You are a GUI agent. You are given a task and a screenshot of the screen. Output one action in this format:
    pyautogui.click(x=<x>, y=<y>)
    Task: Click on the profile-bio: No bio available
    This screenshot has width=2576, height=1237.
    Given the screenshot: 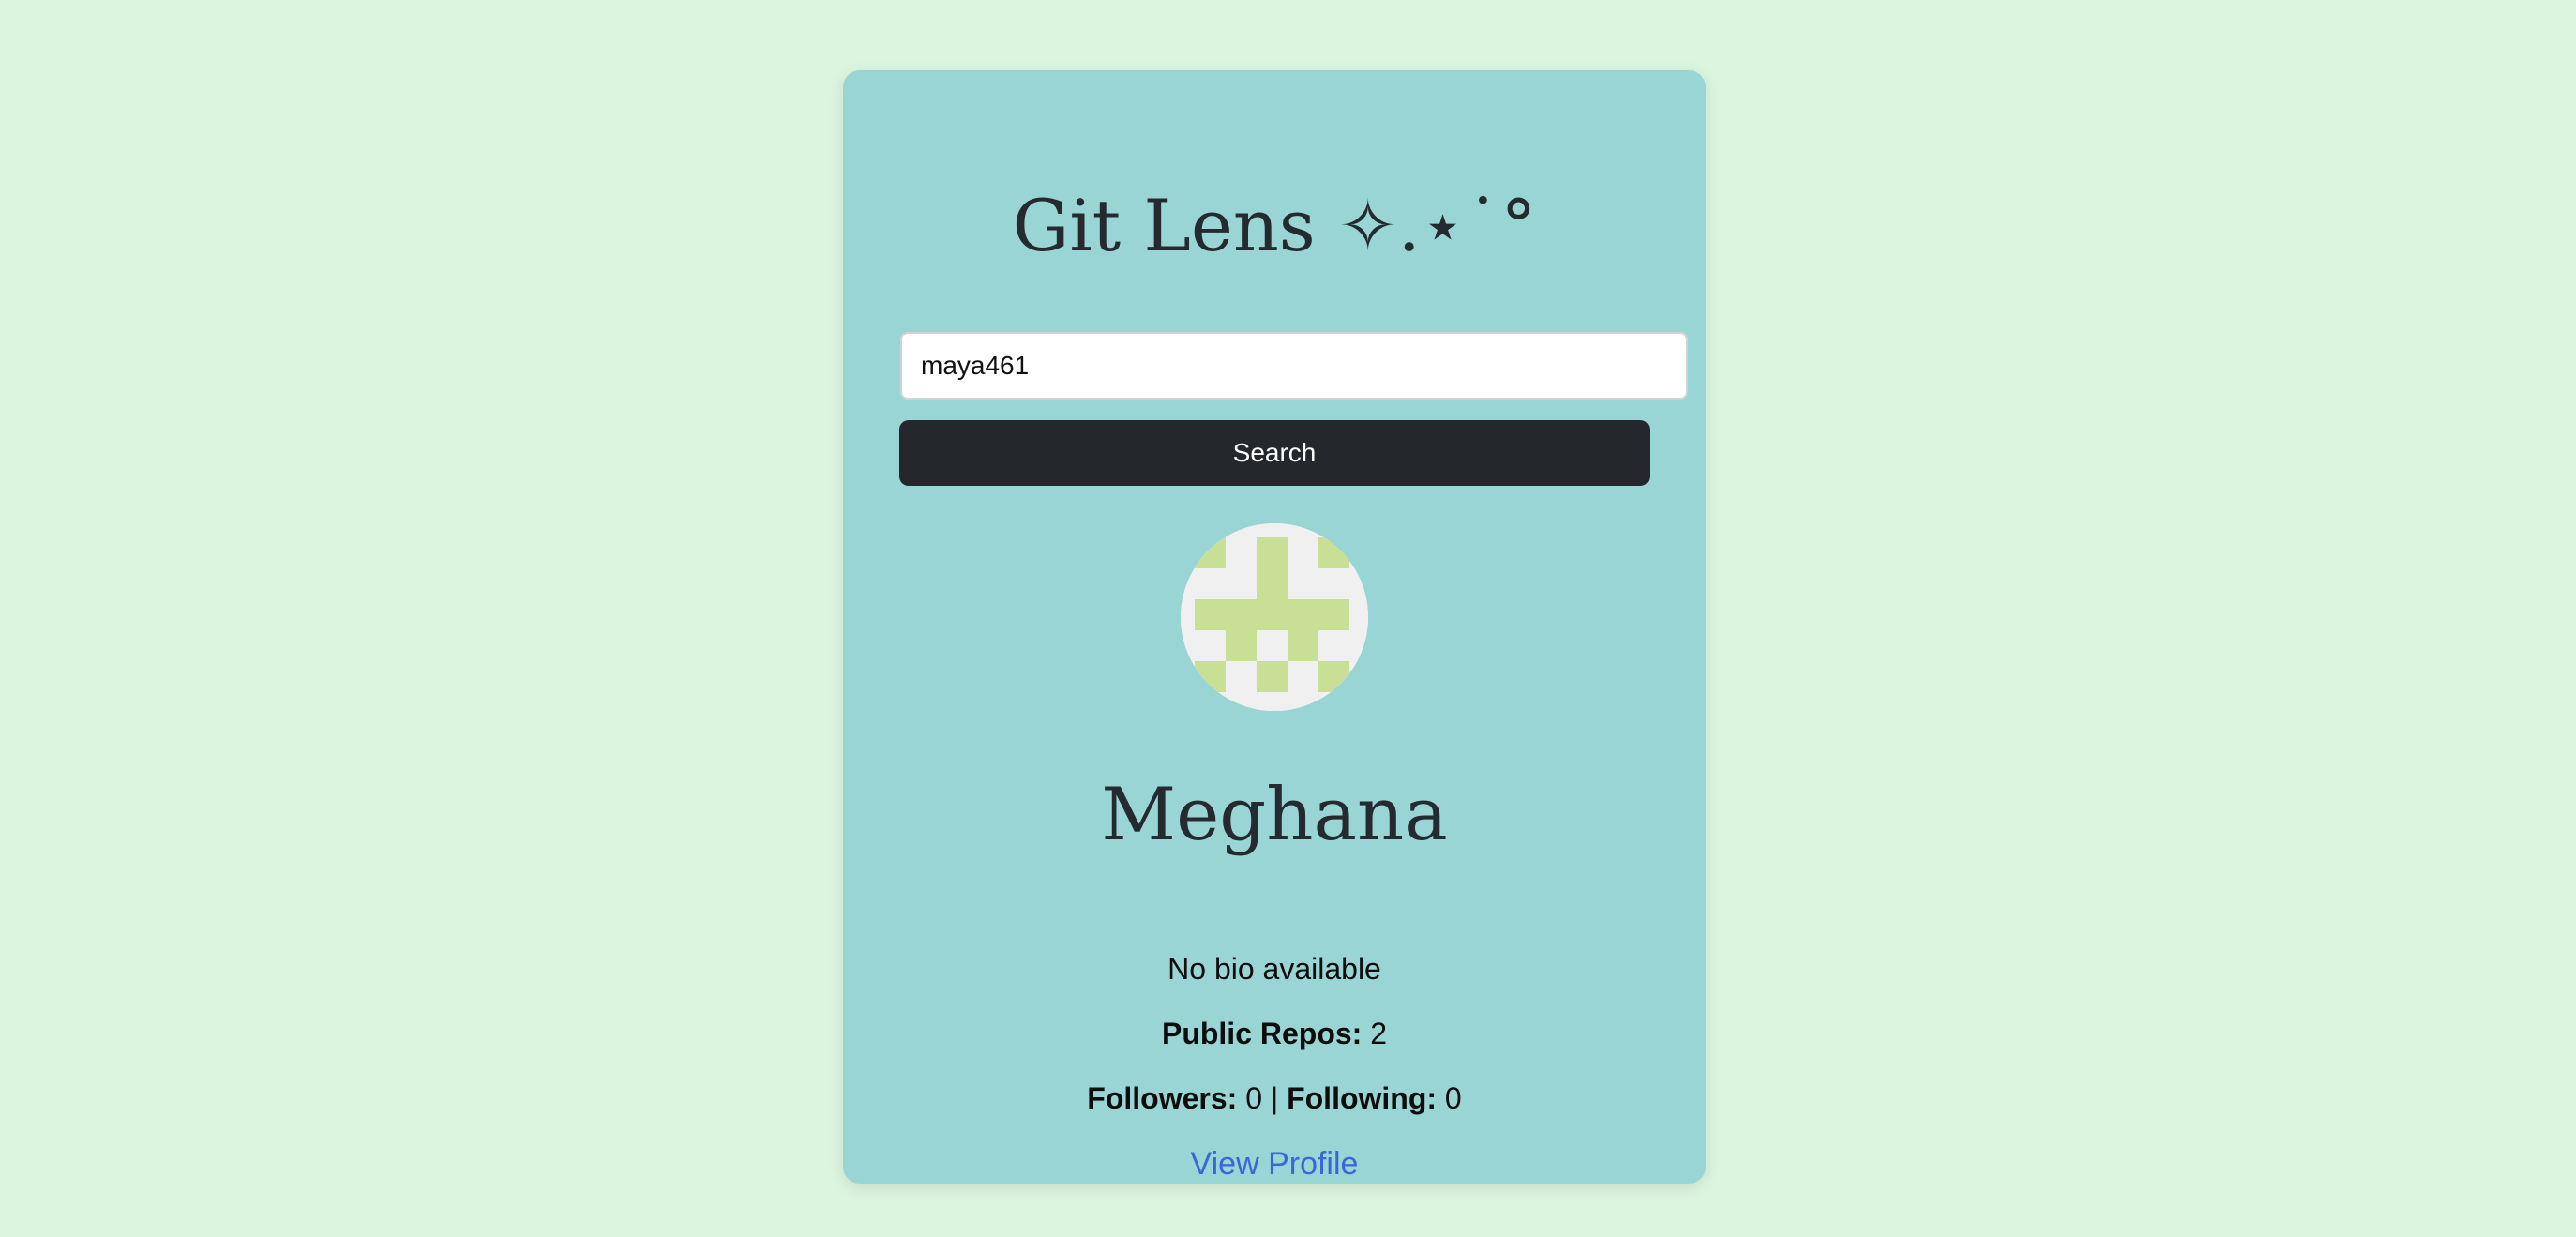 What is the action you would take?
    pyautogui.click(x=1274, y=969)
    